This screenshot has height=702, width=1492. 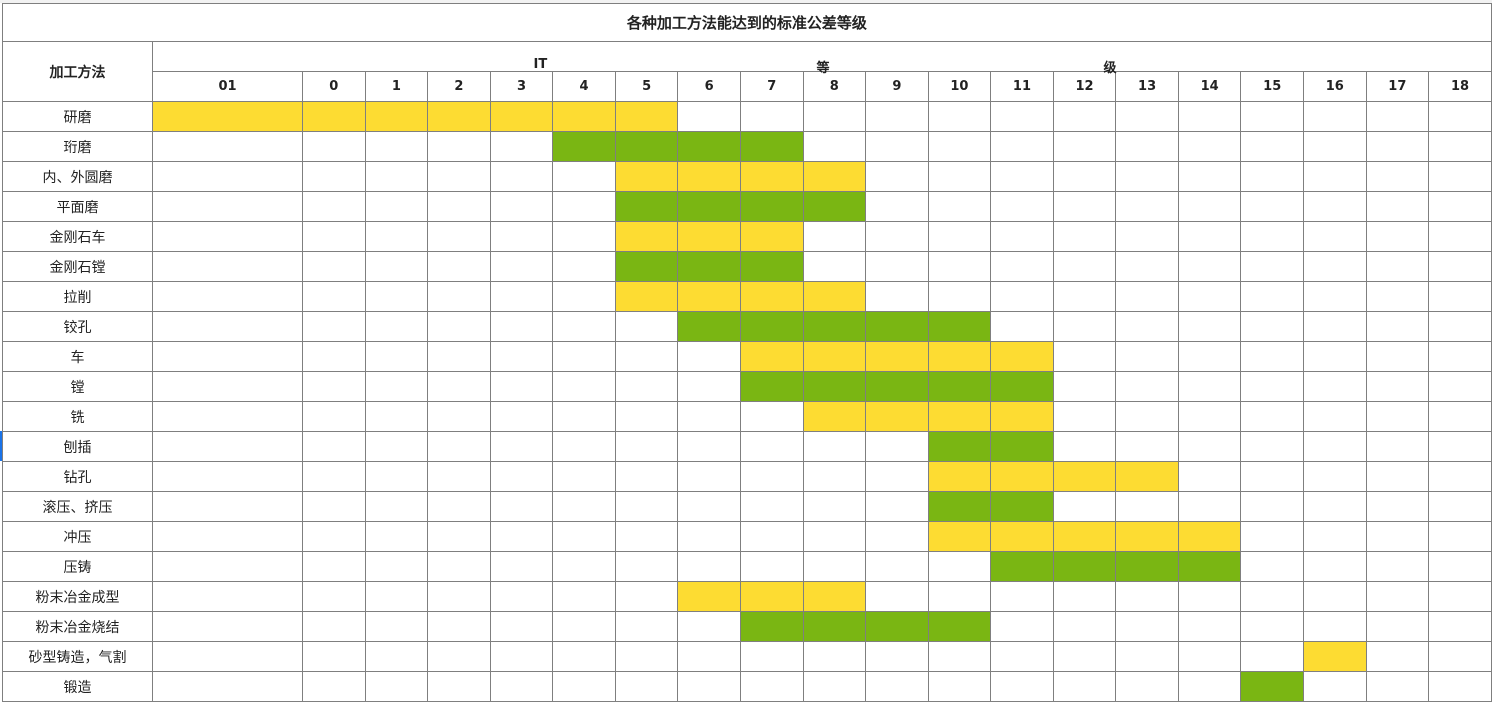 What do you see at coordinates (1460, 86) in the screenshot?
I see `grade-header-18: 18` at bounding box center [1460, 86].